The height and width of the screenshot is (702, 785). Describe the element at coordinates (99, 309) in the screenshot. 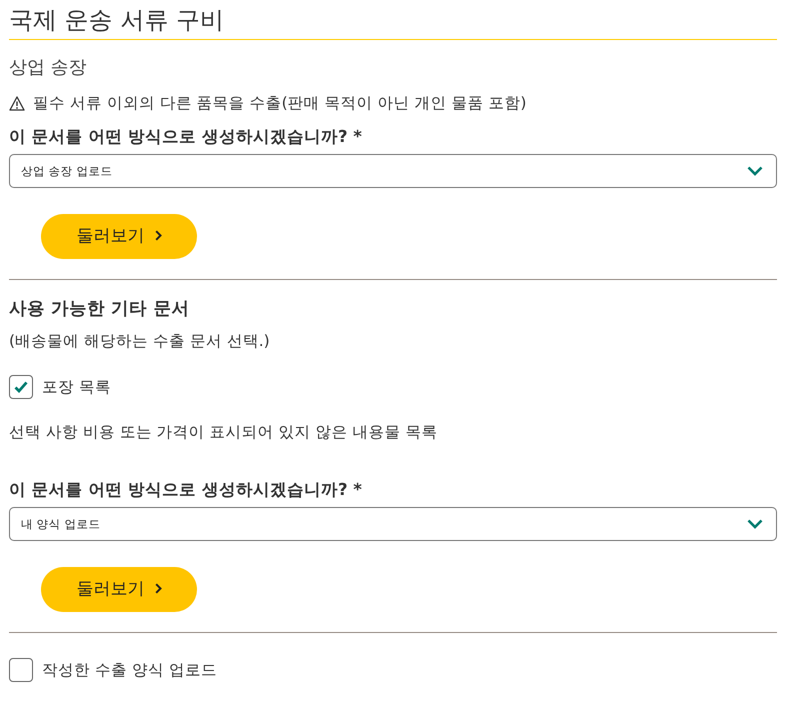

I see `section-heading: 사용 가능한 기타 문서` at that location.